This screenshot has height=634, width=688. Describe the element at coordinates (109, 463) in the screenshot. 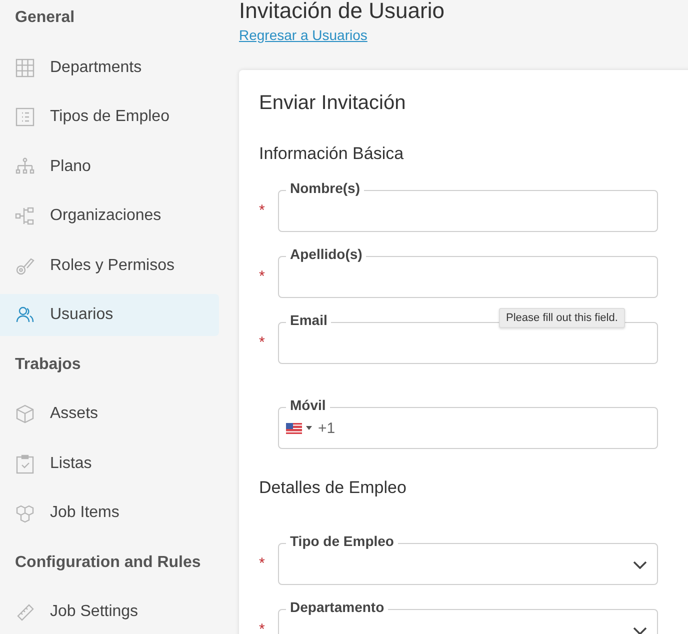

I see `sidebar-item: Listas` at that location.